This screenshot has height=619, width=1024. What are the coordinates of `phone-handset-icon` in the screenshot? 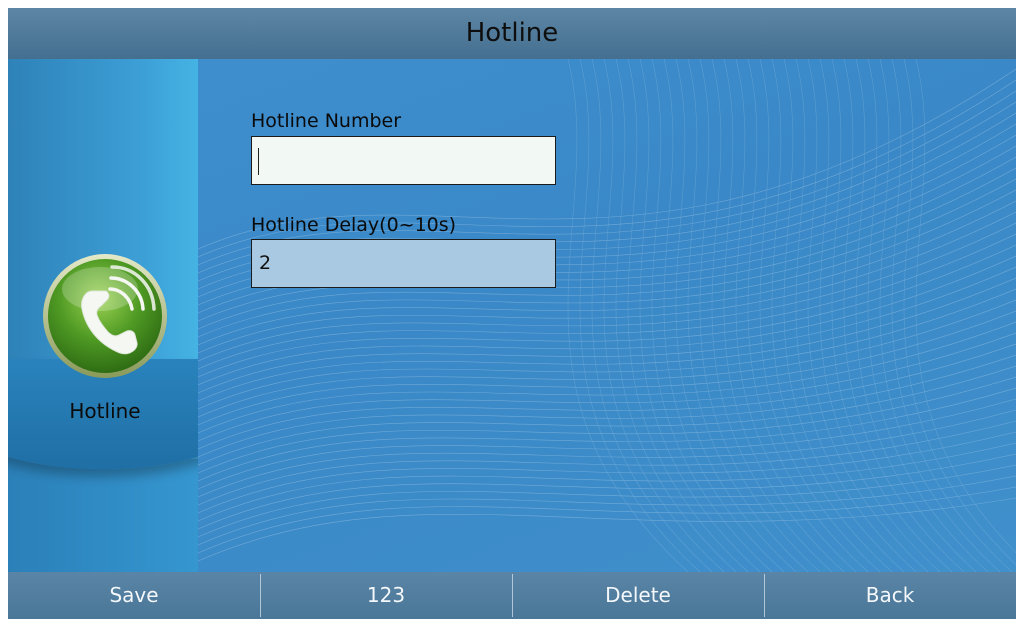 It's located at (105, 316).